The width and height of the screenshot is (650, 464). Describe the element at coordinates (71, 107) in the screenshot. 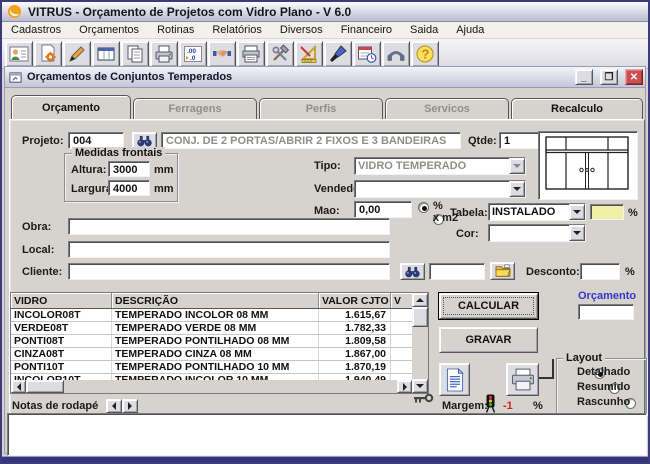

I see `tab-orcamento: Orçamento` at that location.